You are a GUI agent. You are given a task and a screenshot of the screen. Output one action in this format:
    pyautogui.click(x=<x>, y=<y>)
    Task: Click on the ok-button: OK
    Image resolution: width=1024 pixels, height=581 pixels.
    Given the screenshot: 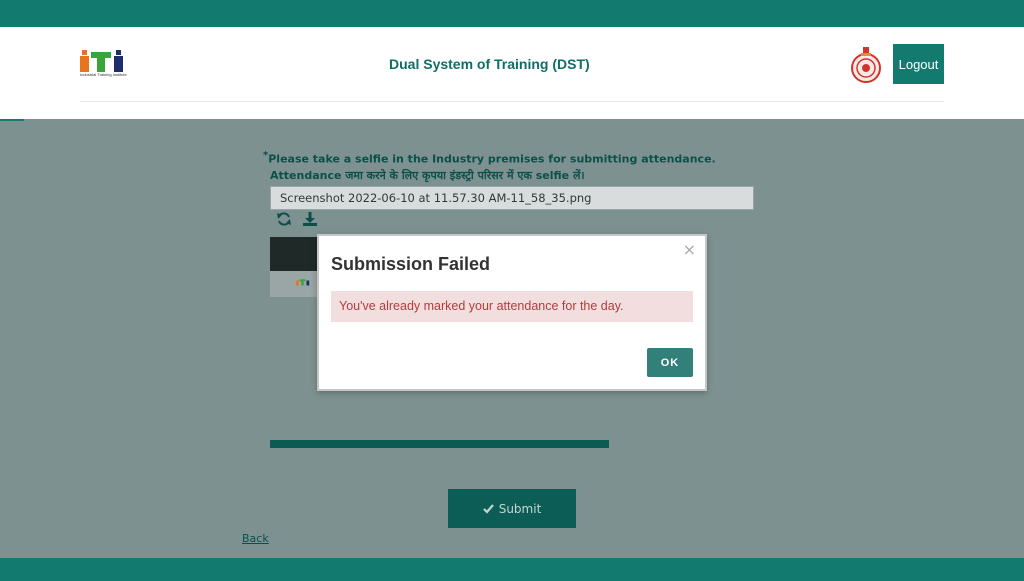 What is the action you would take?
    pyautogui.click(x=670, y=362)
    